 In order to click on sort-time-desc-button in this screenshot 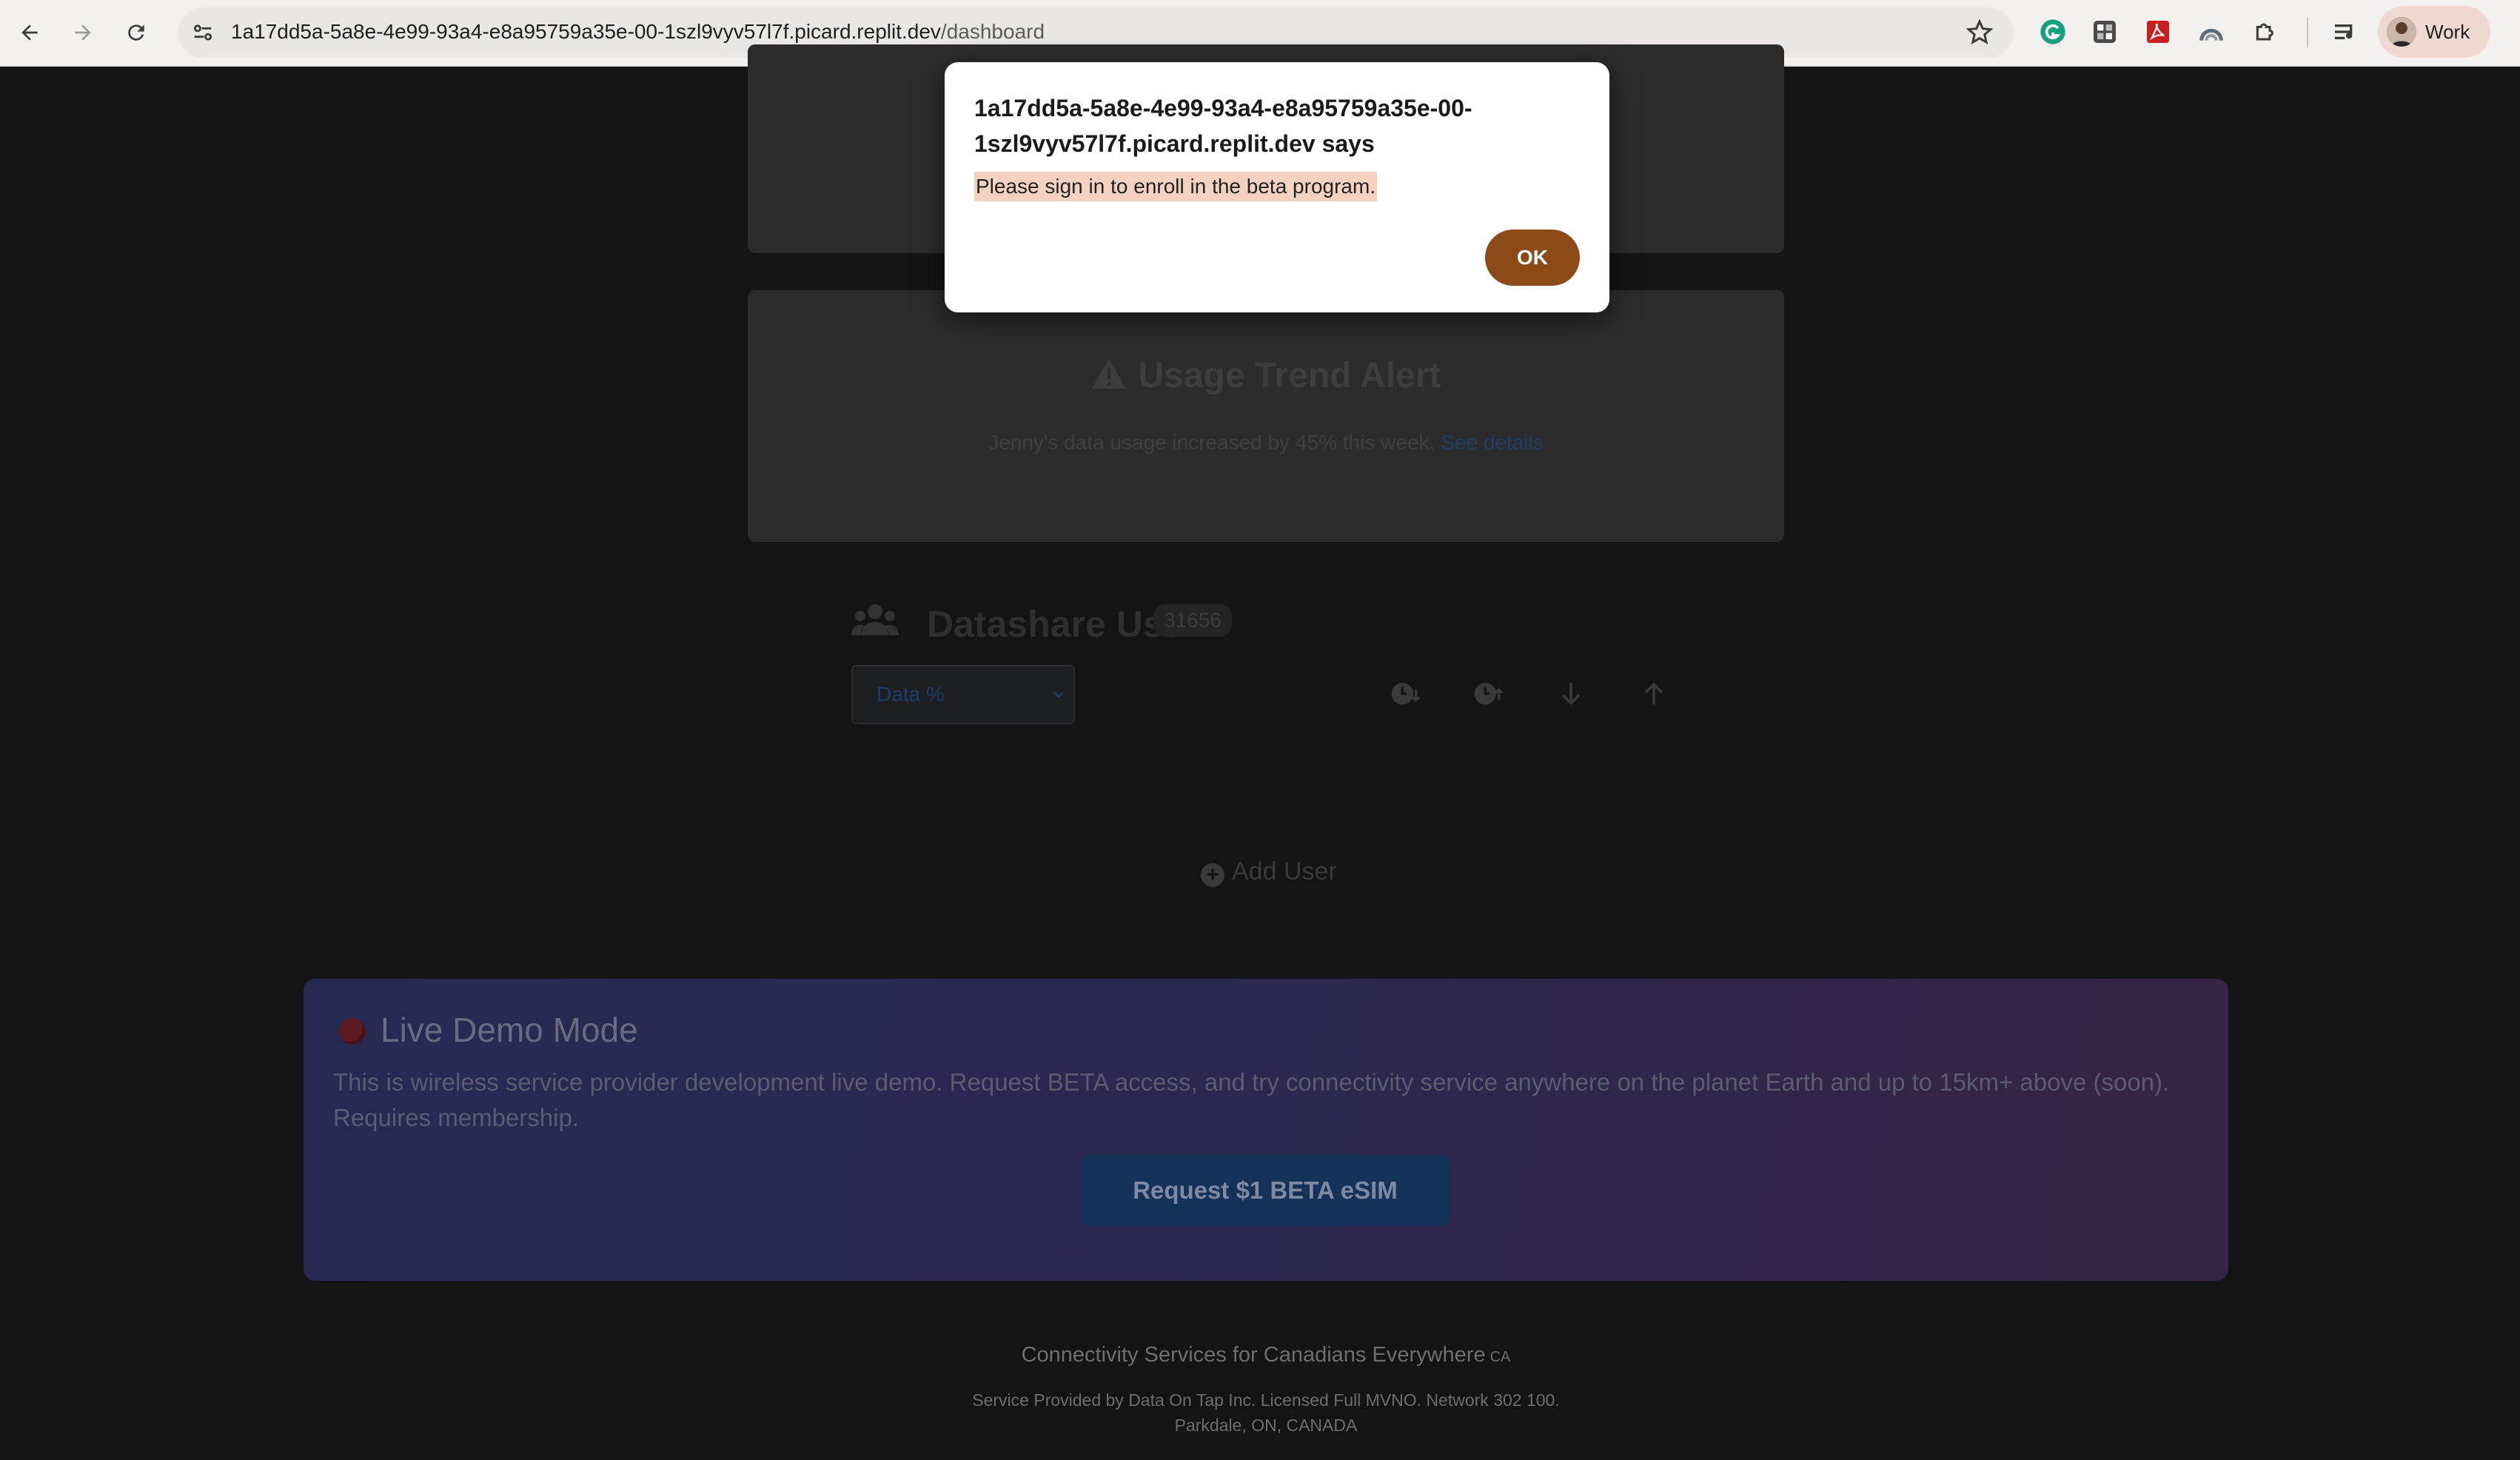, I will do `click(1405, 694)`.